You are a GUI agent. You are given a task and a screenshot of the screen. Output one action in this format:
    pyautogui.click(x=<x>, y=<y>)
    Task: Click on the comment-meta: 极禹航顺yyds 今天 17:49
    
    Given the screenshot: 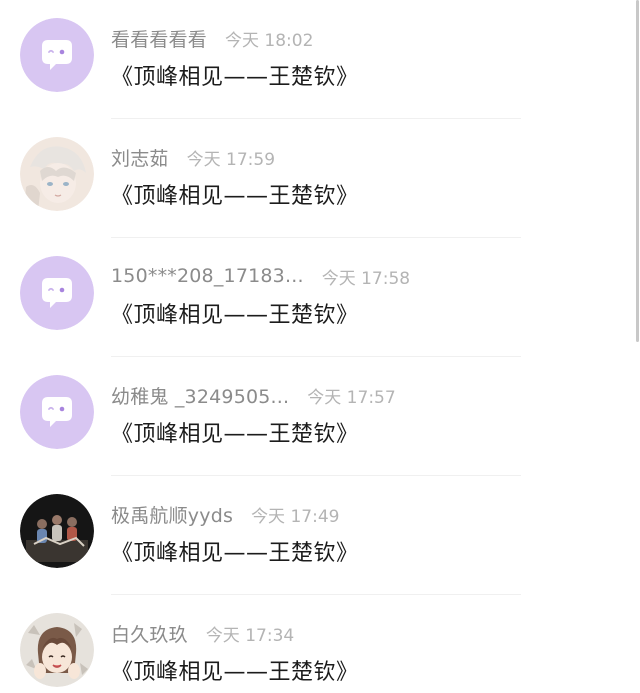 What is the action you would take?
    pyautogui.click(x=225, y=514)
    